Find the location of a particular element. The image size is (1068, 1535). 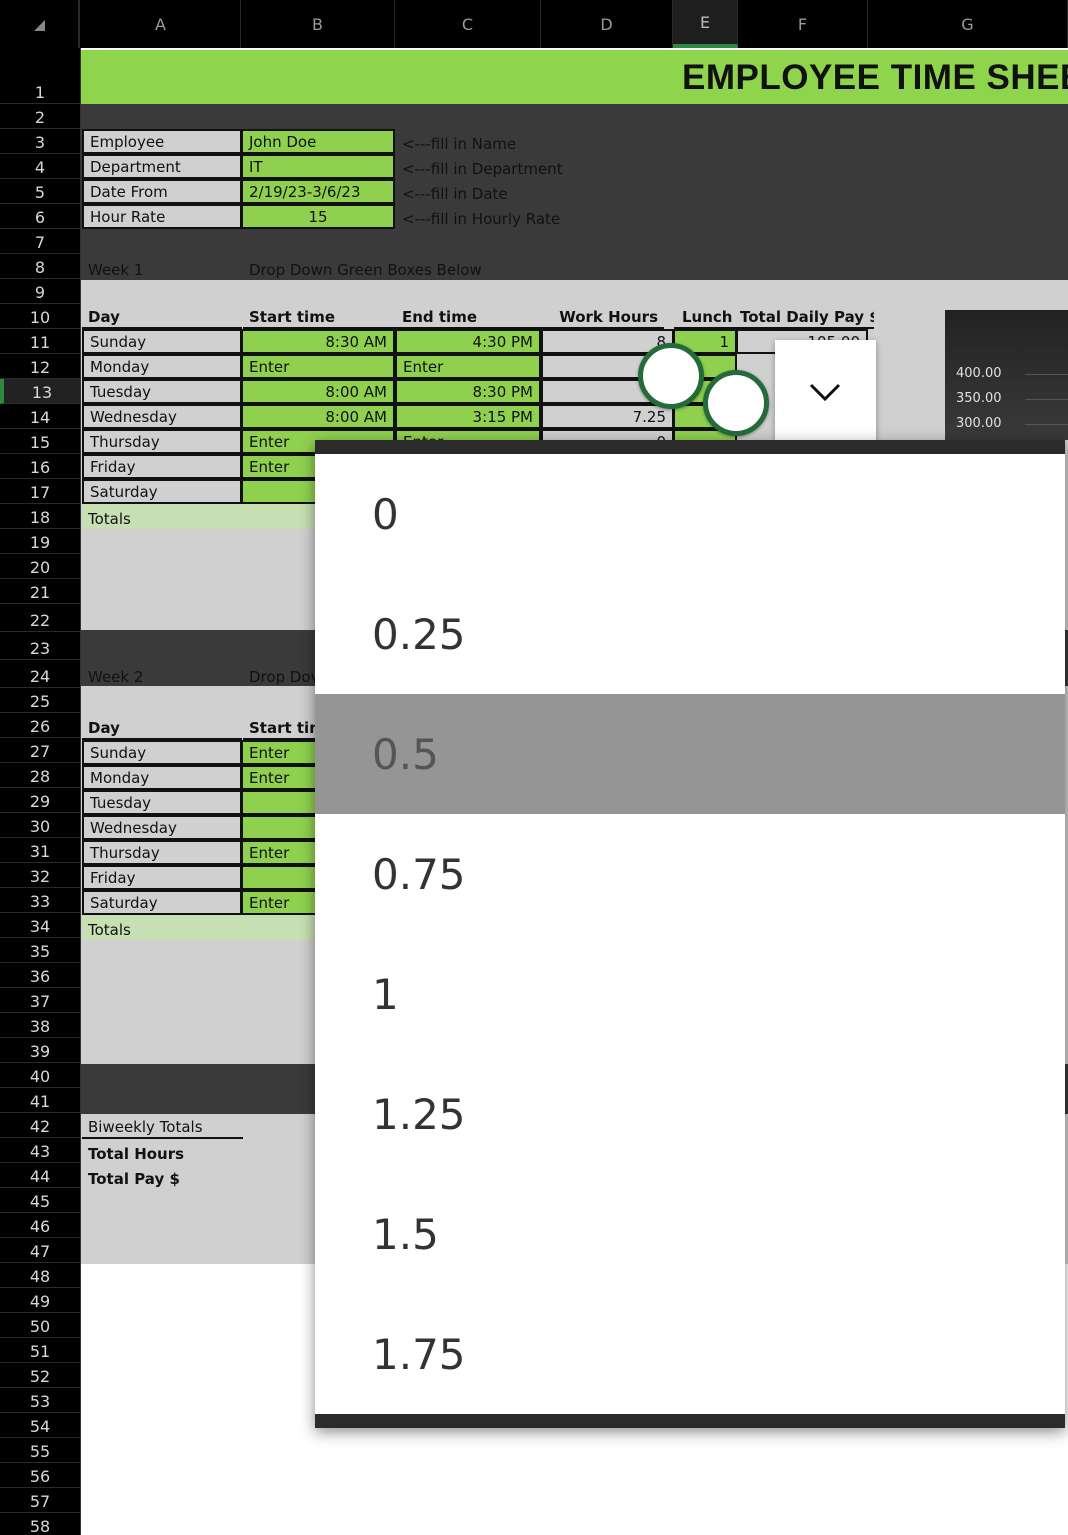

row-header-46: 46 is located at coordinates (40, 1225).